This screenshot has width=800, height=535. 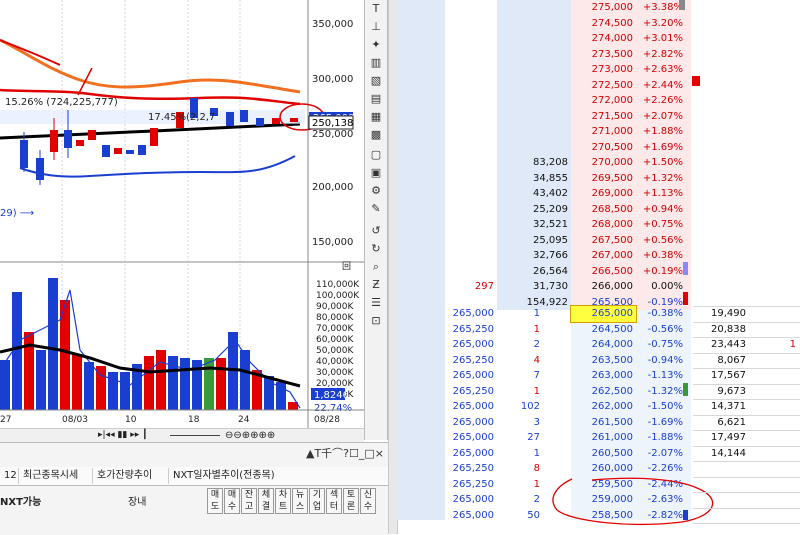 I want to click on ask-price: 272,000, so click(x=603, y=101).